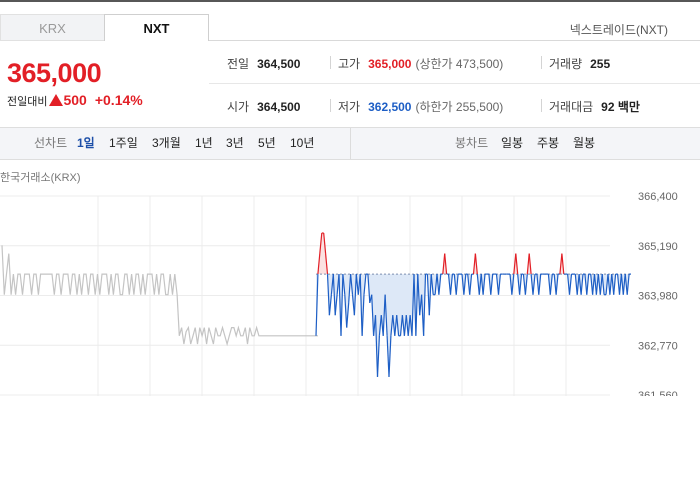 This screenshot has height=490, width=700. What do you see at coordinates (302, 143) in the screenshot?
I see `period-10y: 10년` at bounding box center [302, 143].